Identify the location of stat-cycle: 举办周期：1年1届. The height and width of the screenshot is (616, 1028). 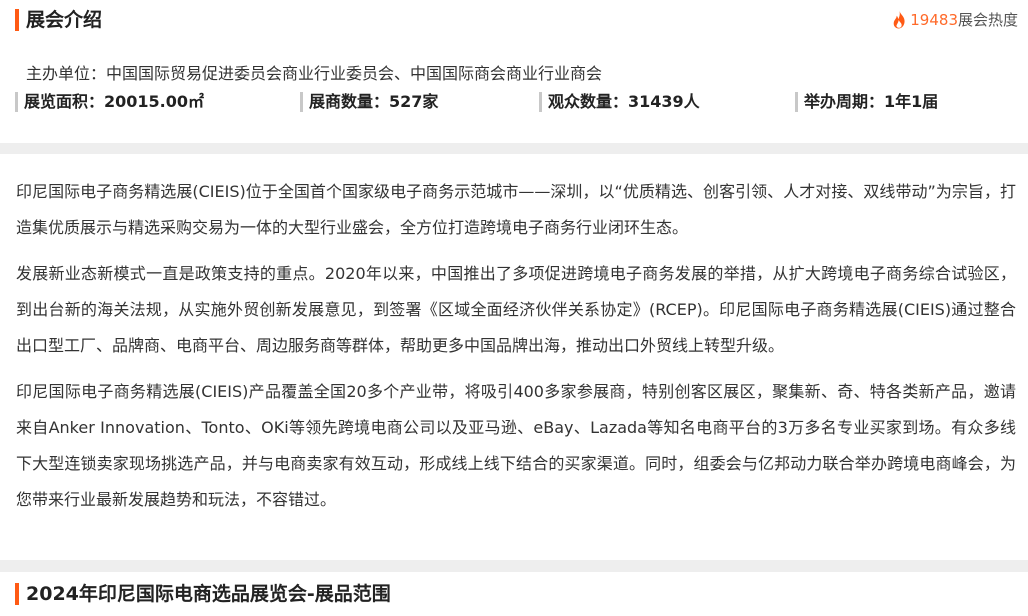
(866, 102).